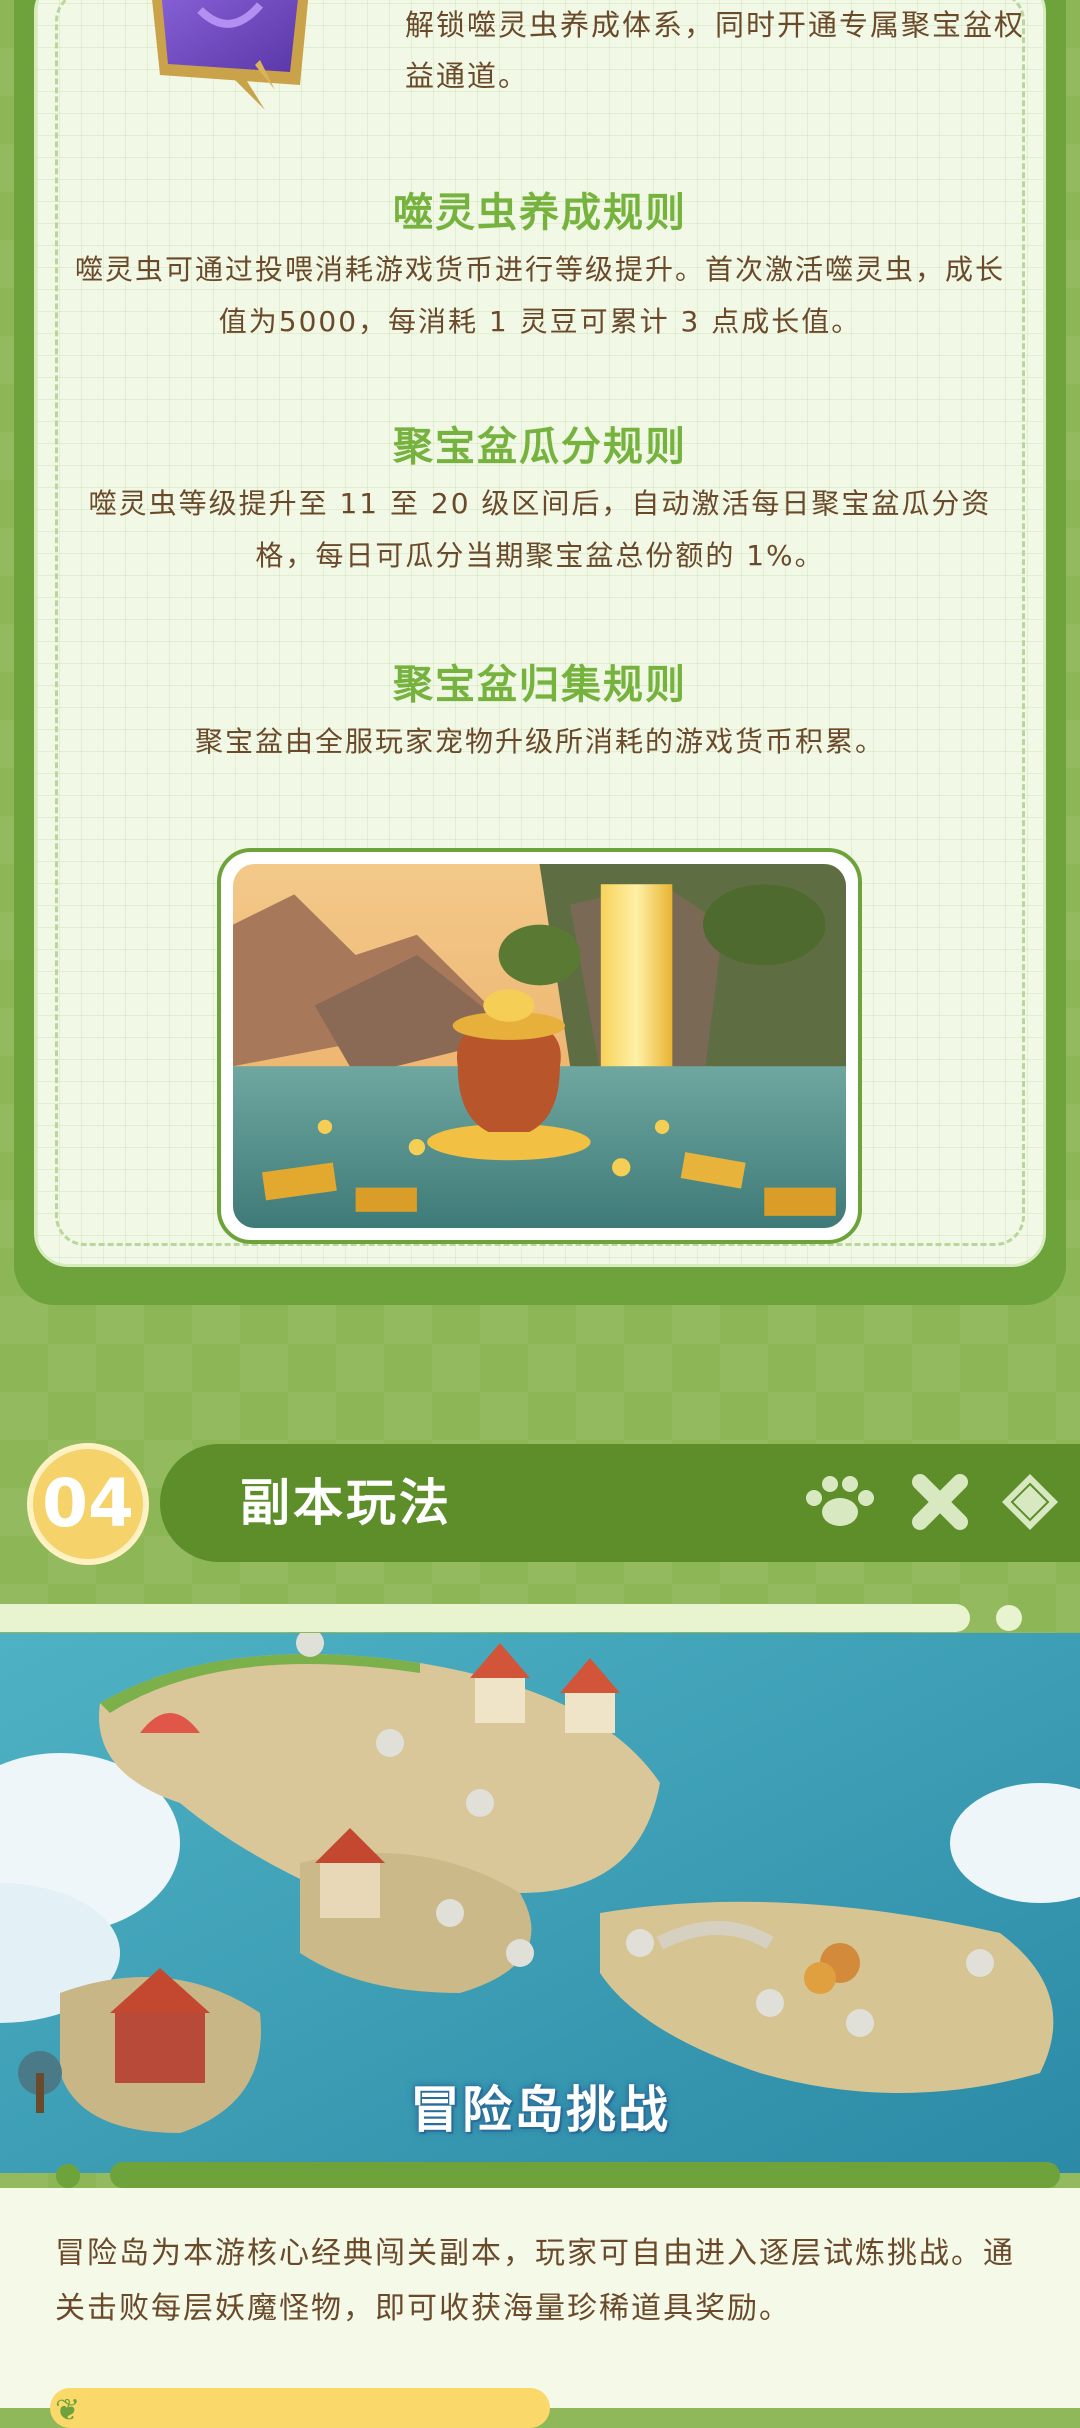 The image size is (1080, 2428). I want to click on next-section-bar, so click(300, 2408).